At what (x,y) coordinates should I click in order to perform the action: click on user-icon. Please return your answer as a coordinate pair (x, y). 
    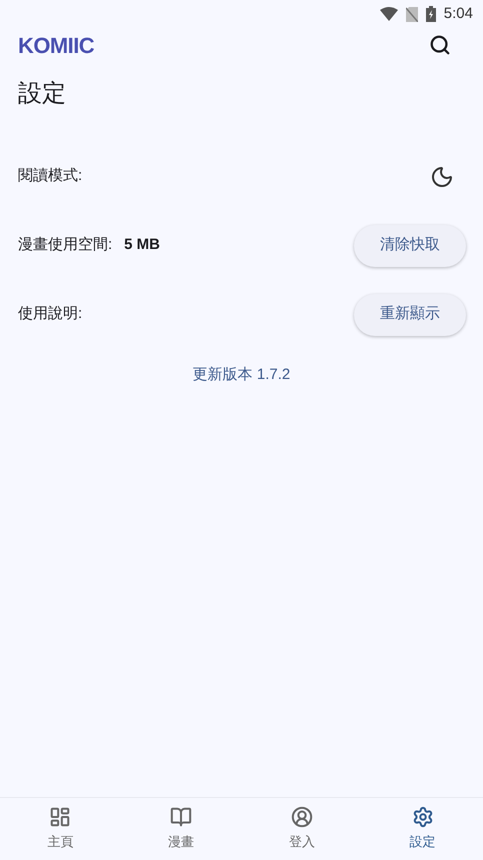
    Looking at the image, I should click on (301, 817).